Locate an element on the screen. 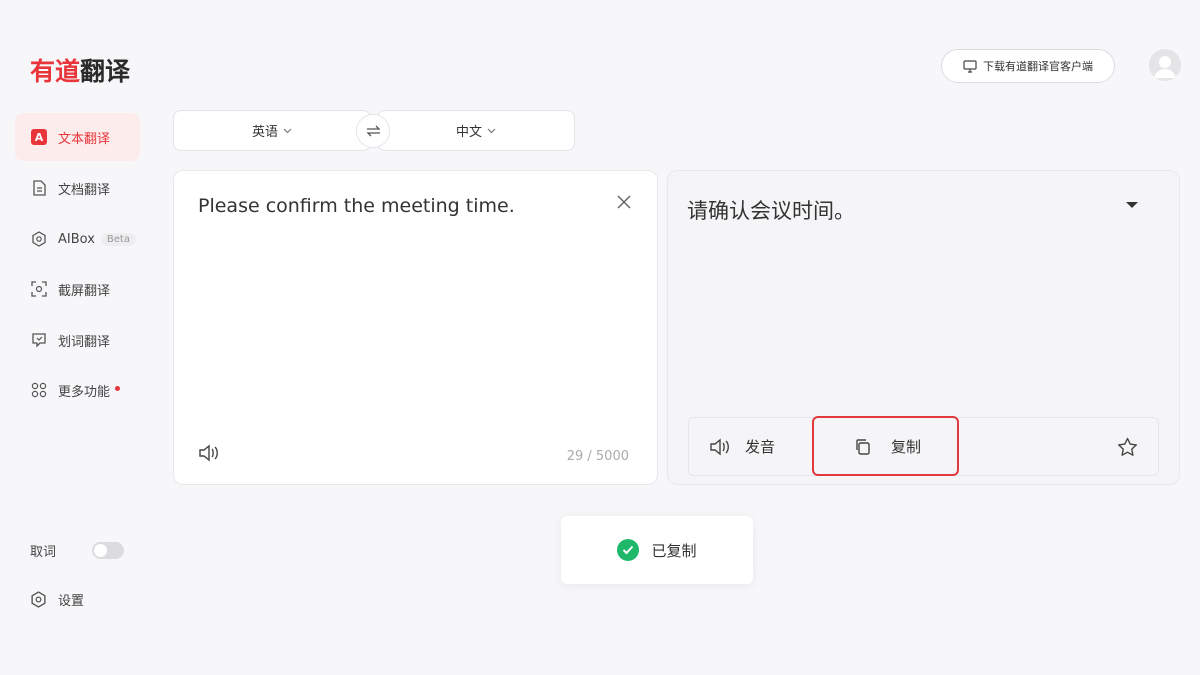 This screenshot has height=675, width=1200. grid-icon is located at coordinates (39, 390).